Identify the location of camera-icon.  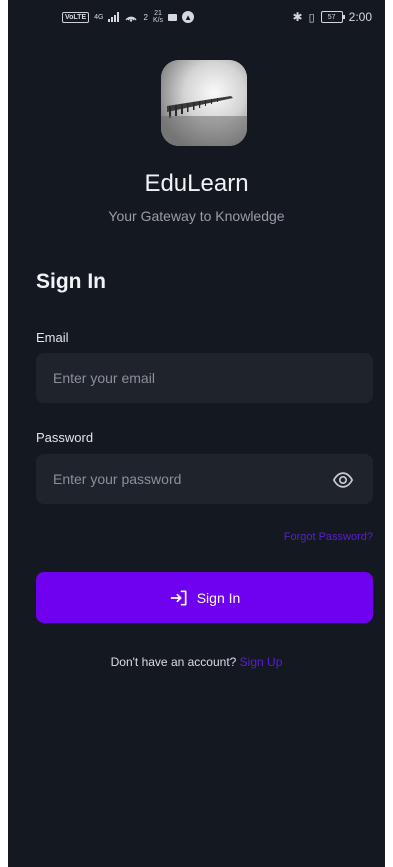
(173, 17).